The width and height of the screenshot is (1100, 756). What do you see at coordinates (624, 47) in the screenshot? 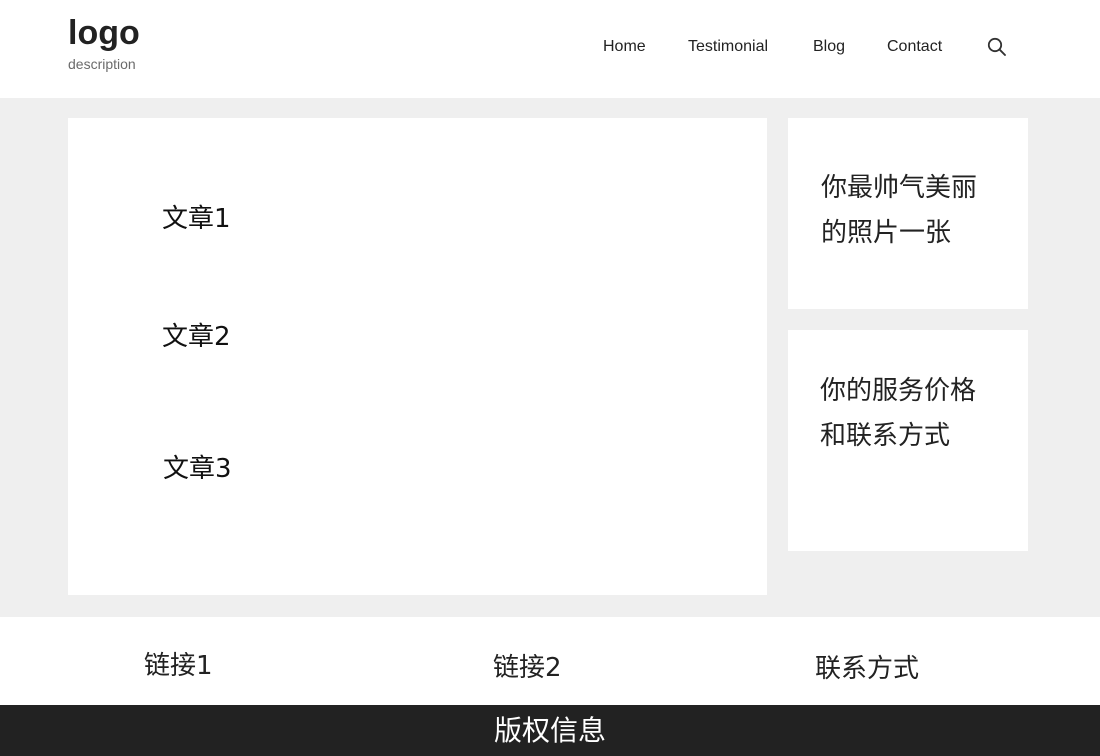
I see `nav-home: Home` at bounding box center [624, 47].